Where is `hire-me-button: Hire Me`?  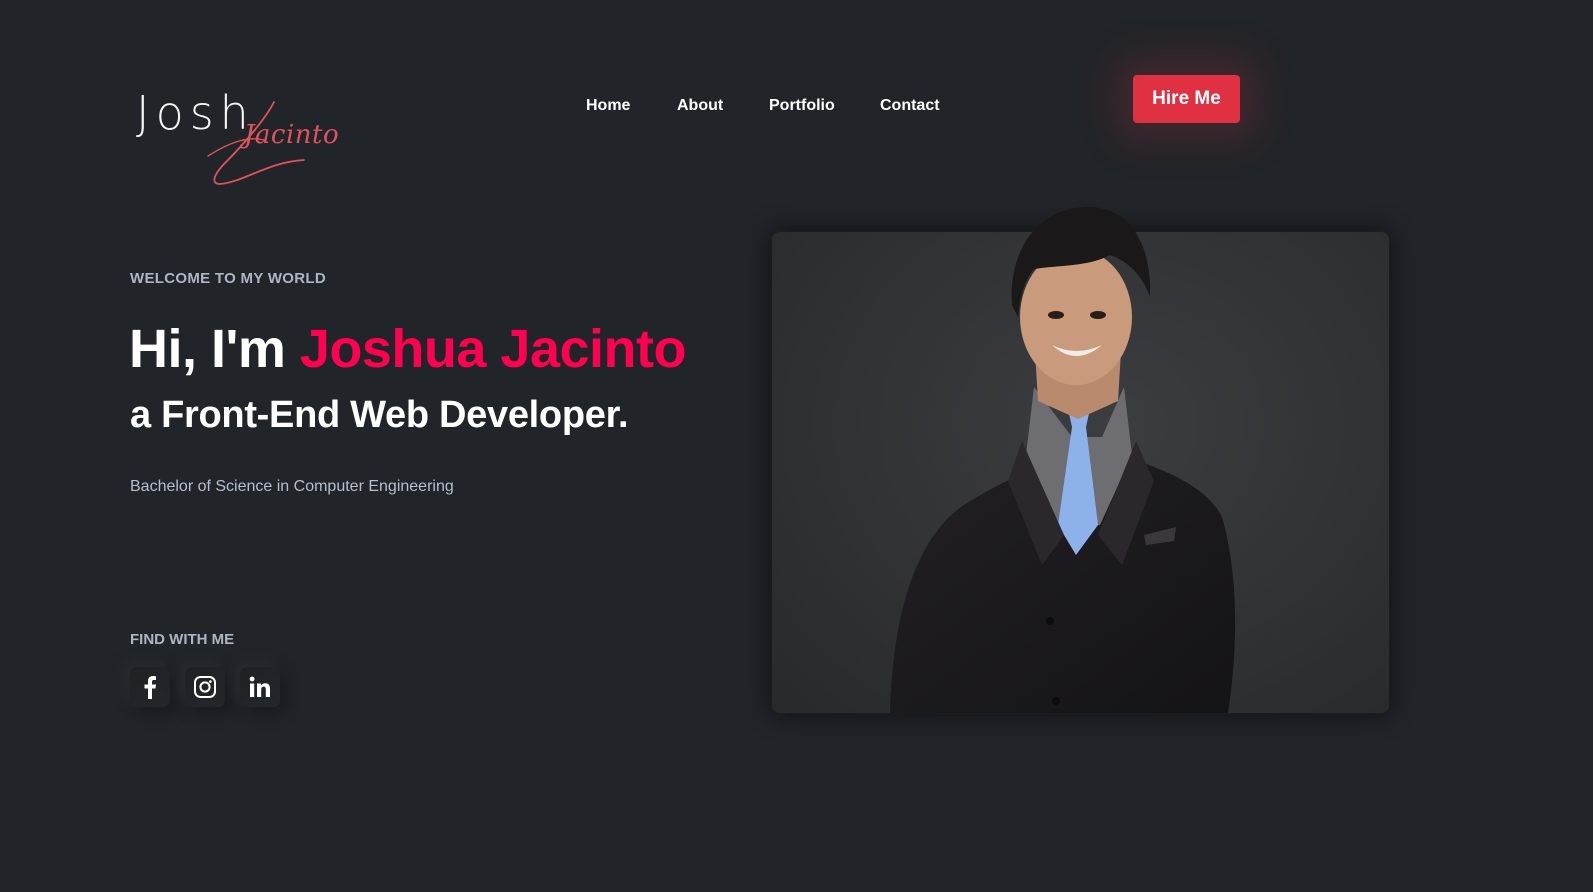 hire-me-button: Hire Me is located at coordinates (1186, 99).